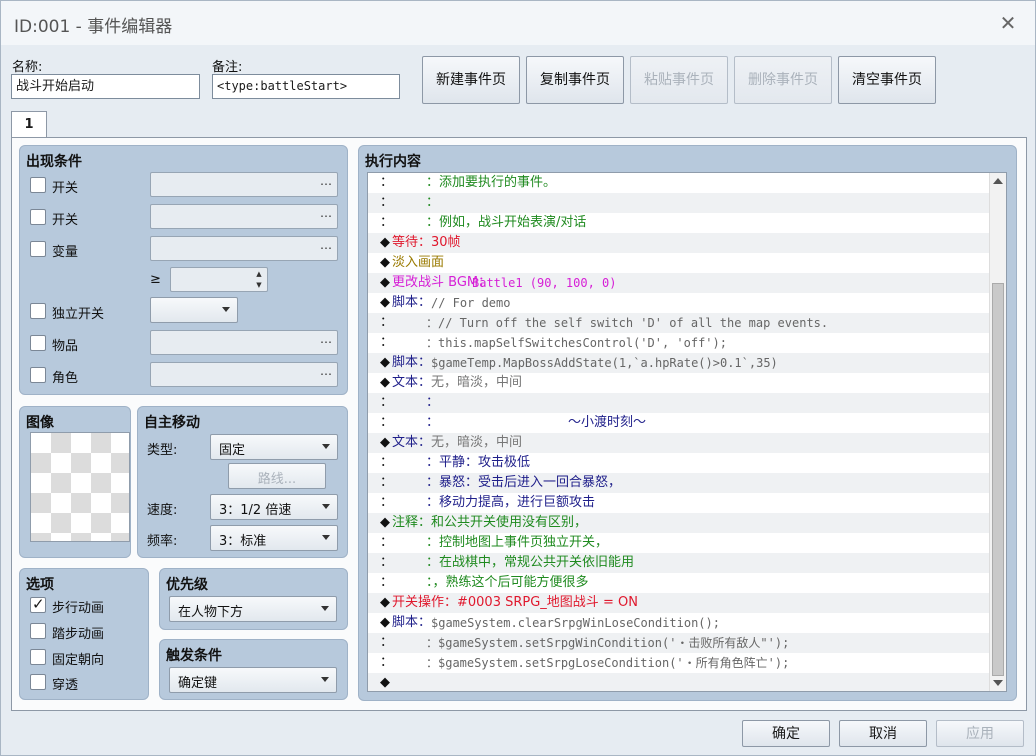  What do you see at coordinates (38, 217) in the screenshot?
I see `switch2-checkbox` at bounding box center [38, 217].